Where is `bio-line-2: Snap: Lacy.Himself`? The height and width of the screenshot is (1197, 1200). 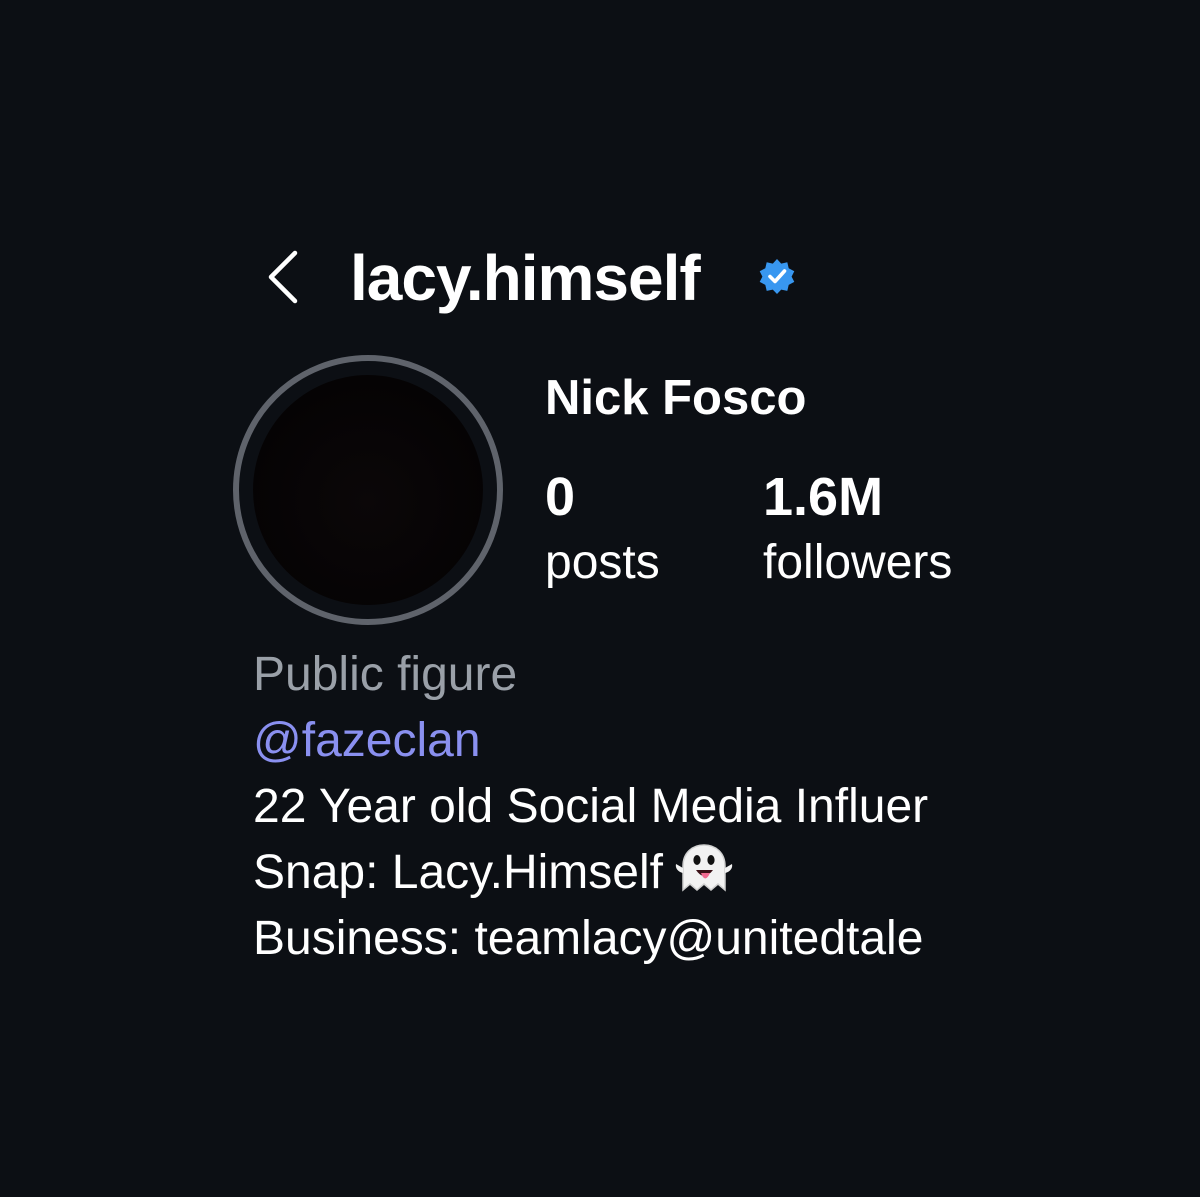
bio-line-2: Snap: Lacy.Himself is located at coordinates (621, 873).